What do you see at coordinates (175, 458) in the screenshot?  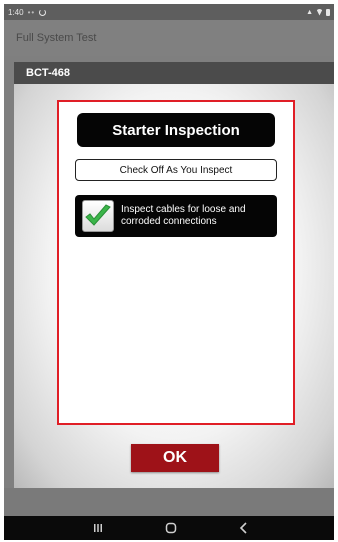 I see `ok-button: OK` at bounding box center [175, 458].